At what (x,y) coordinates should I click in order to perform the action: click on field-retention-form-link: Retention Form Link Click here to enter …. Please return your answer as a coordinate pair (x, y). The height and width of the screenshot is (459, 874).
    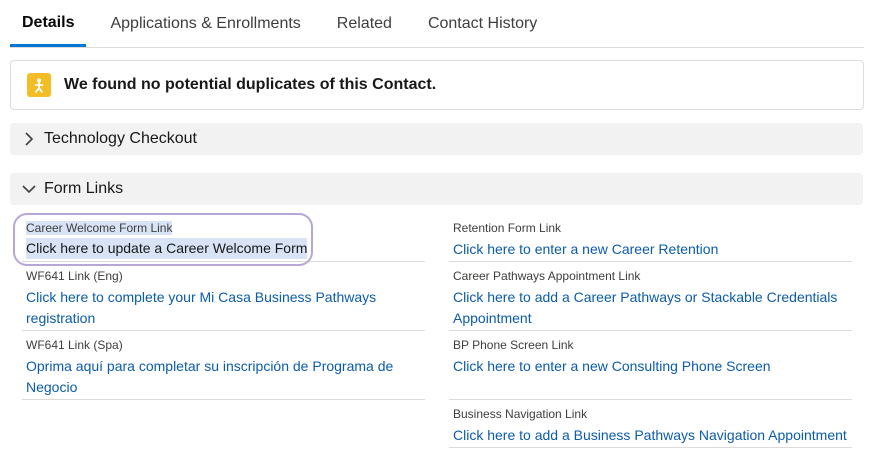
    Looking at the image, I should click on (650, 238).